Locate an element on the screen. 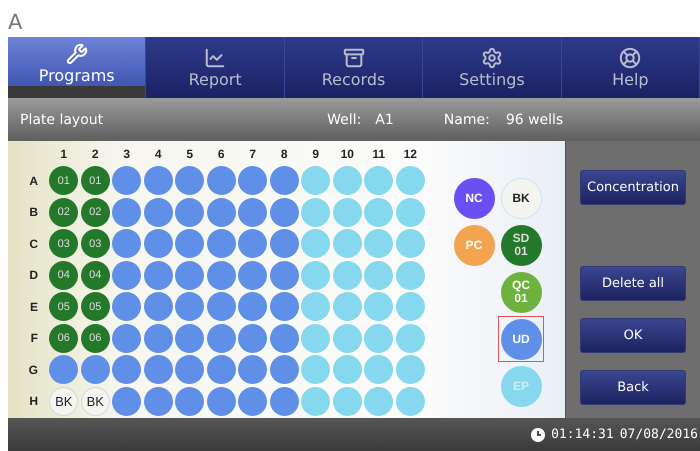 The width and height of the screenshot is (700, 451). action-button: Delete all is located at coordinates (633, 283).